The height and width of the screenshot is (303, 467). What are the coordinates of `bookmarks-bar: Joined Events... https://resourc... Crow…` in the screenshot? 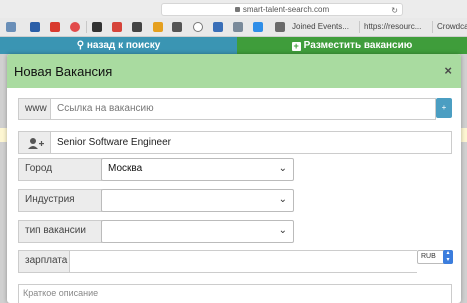 It's located at (233, 27).